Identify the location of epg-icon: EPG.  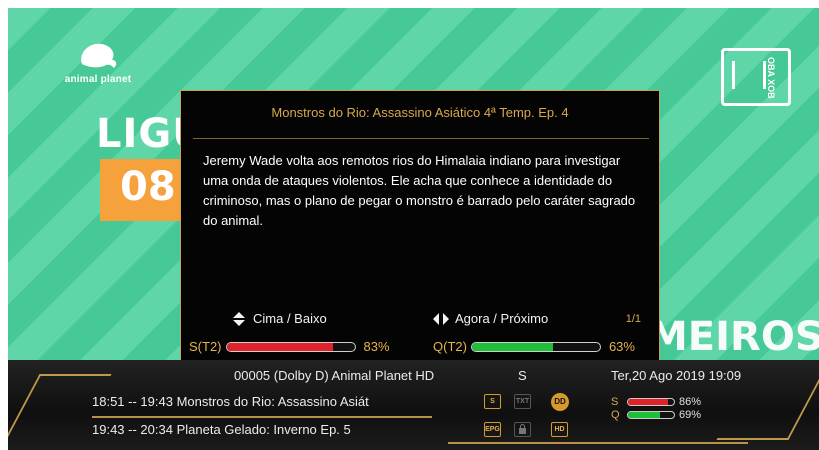
(492, 429).